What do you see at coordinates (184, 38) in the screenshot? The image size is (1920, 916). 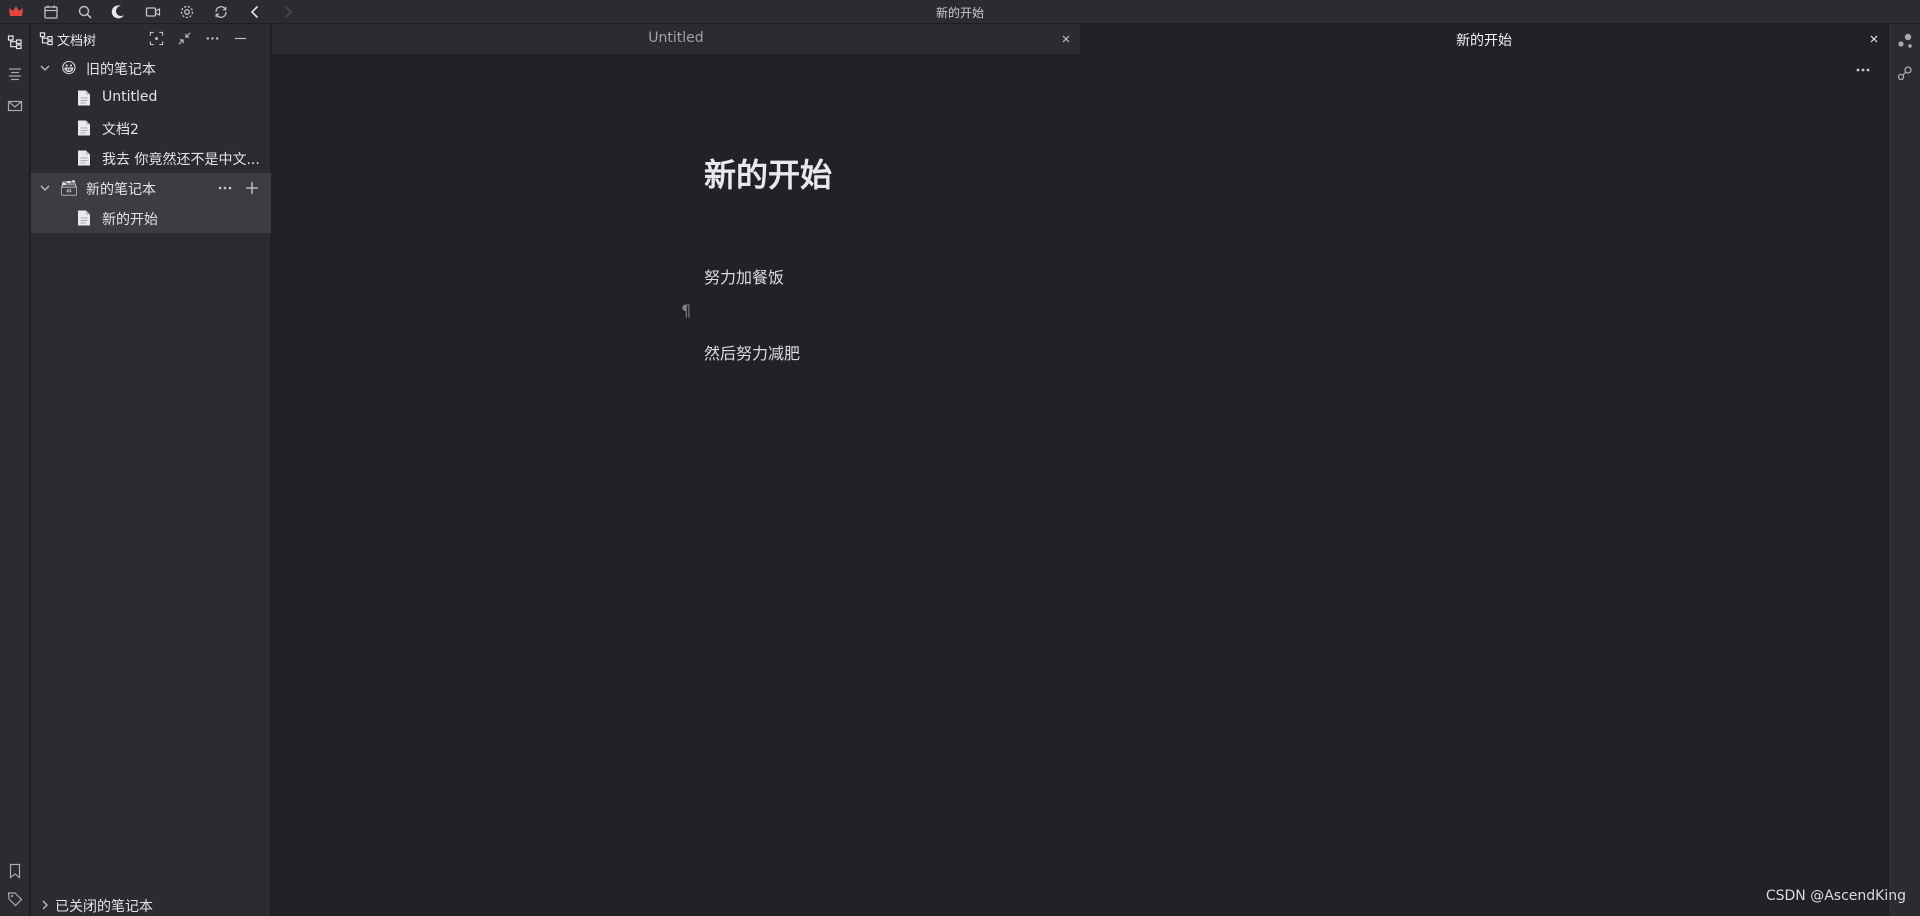 I see `collapse-all-icon` at bounding box center [184, 38].